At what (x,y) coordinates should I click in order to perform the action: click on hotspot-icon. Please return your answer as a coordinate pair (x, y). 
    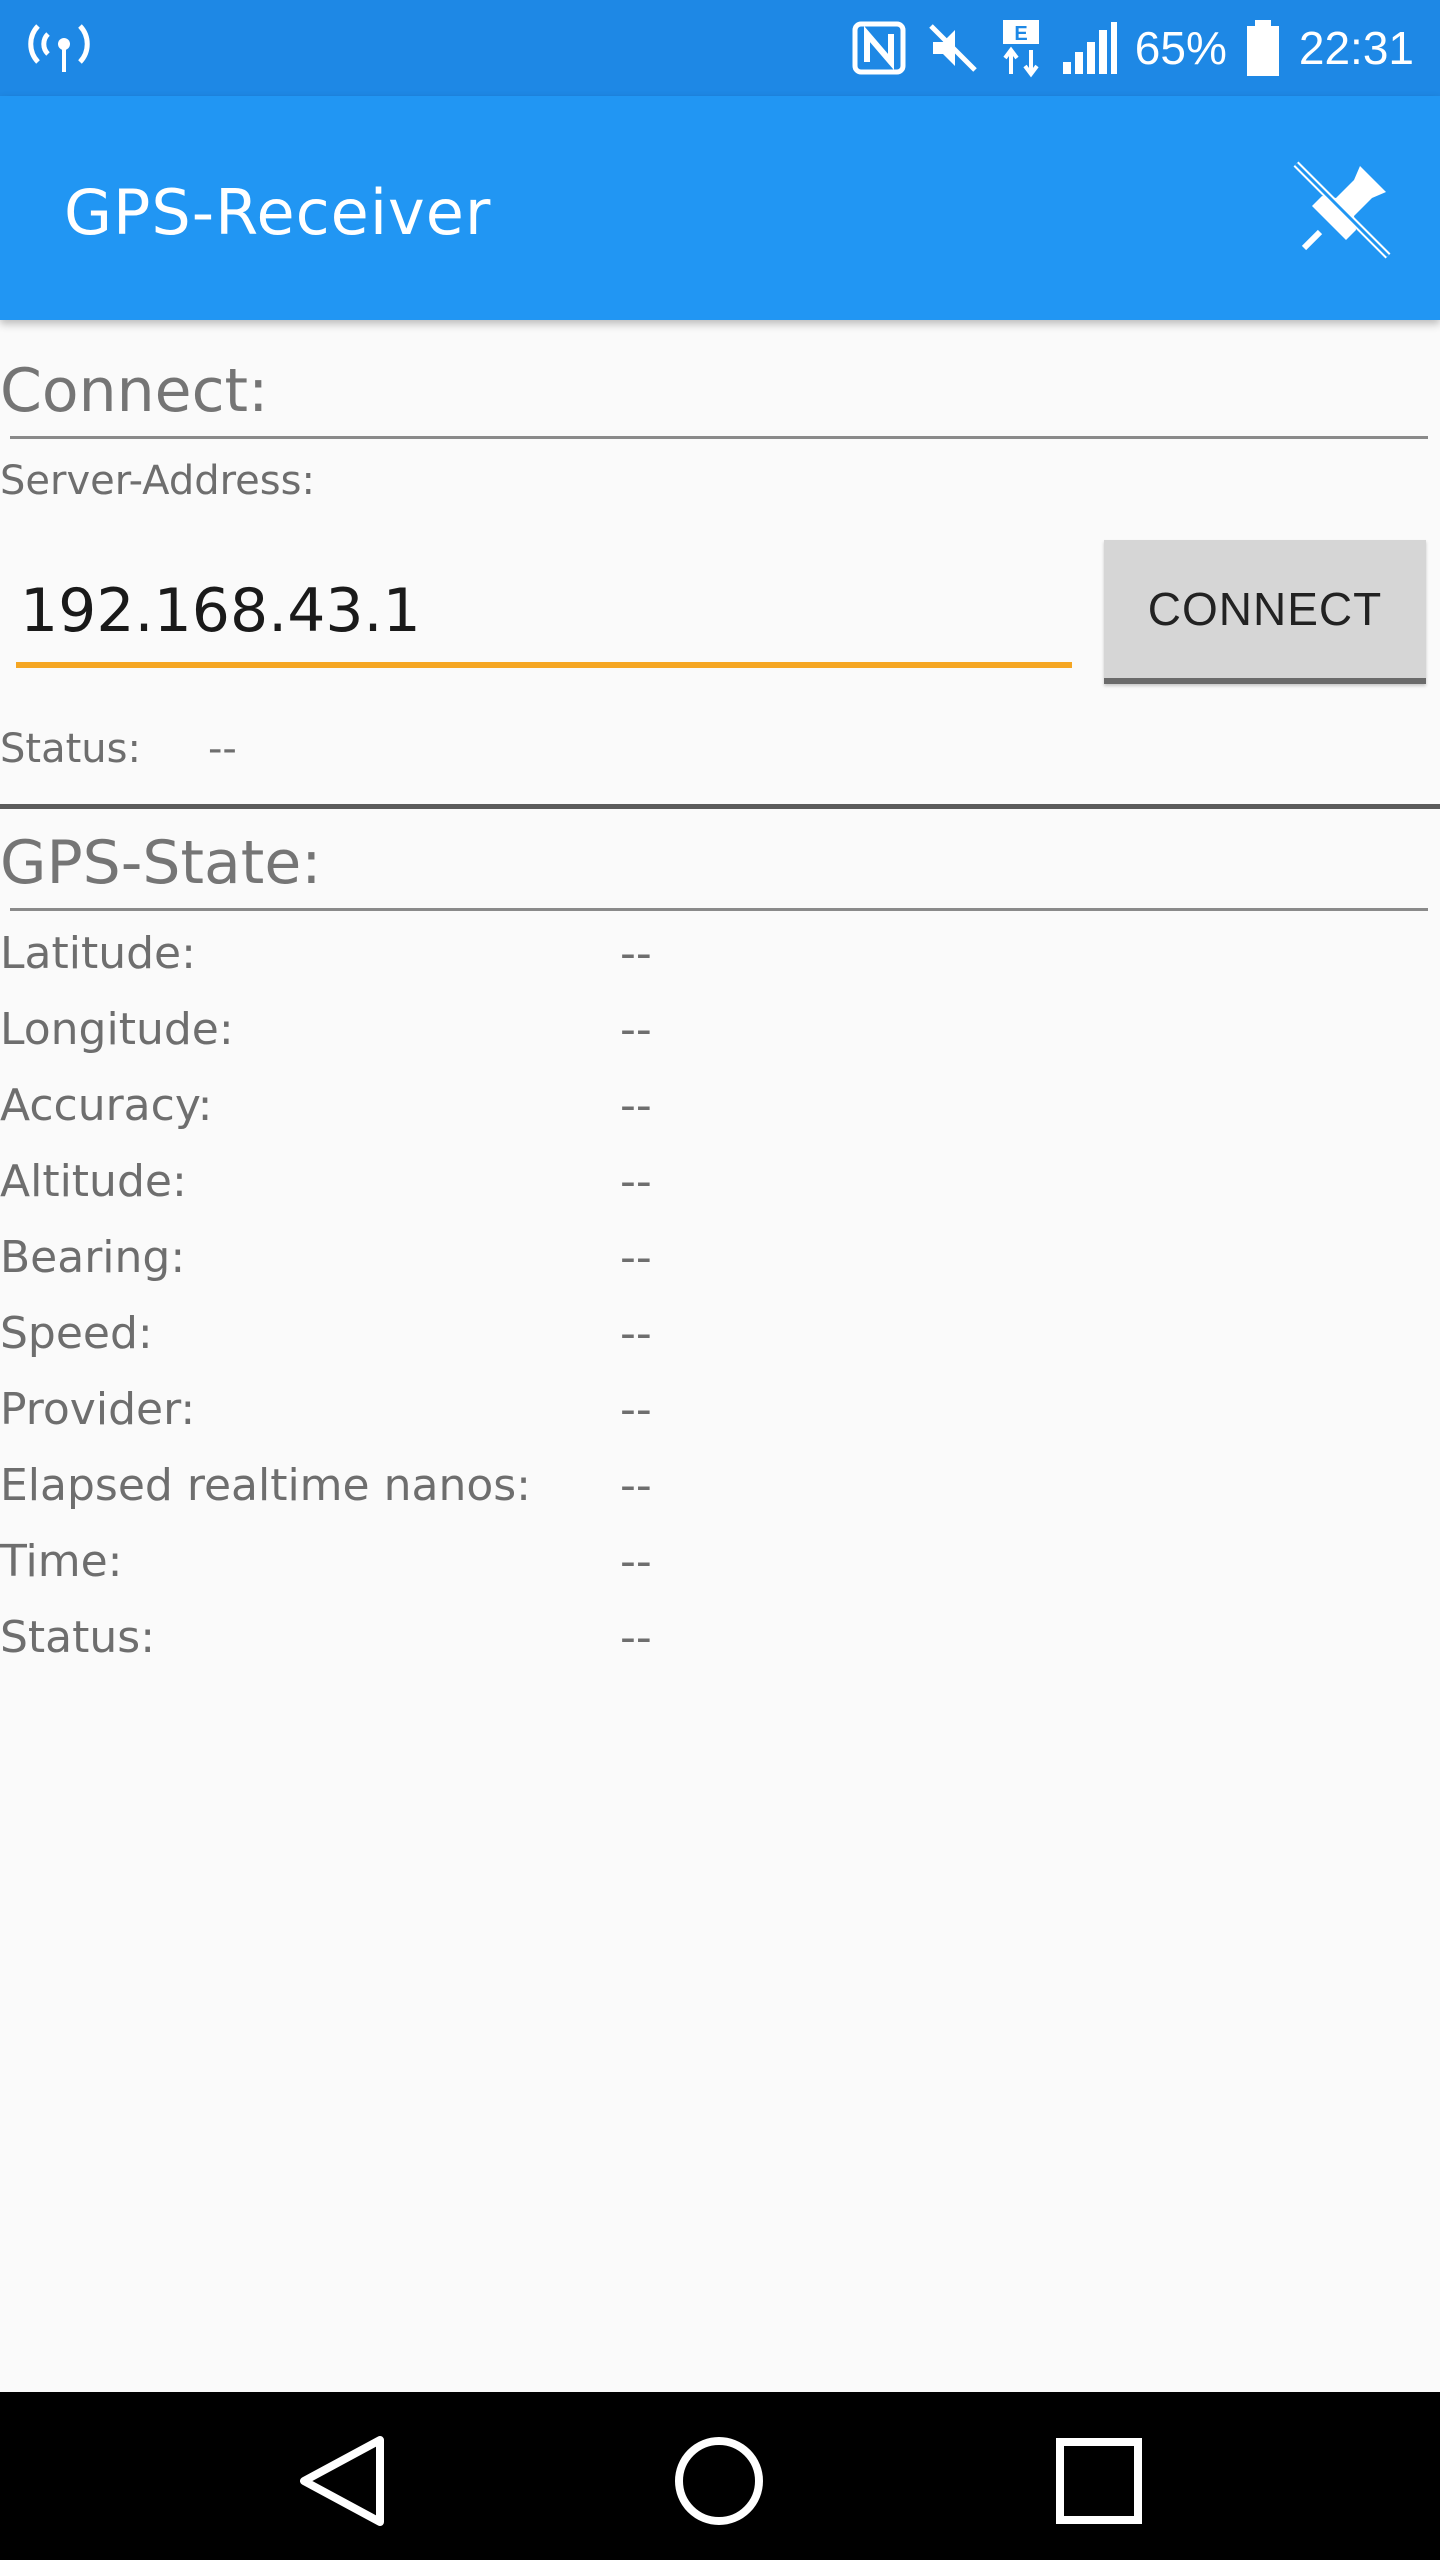
    Looking at the image, I should click on (59, 48).